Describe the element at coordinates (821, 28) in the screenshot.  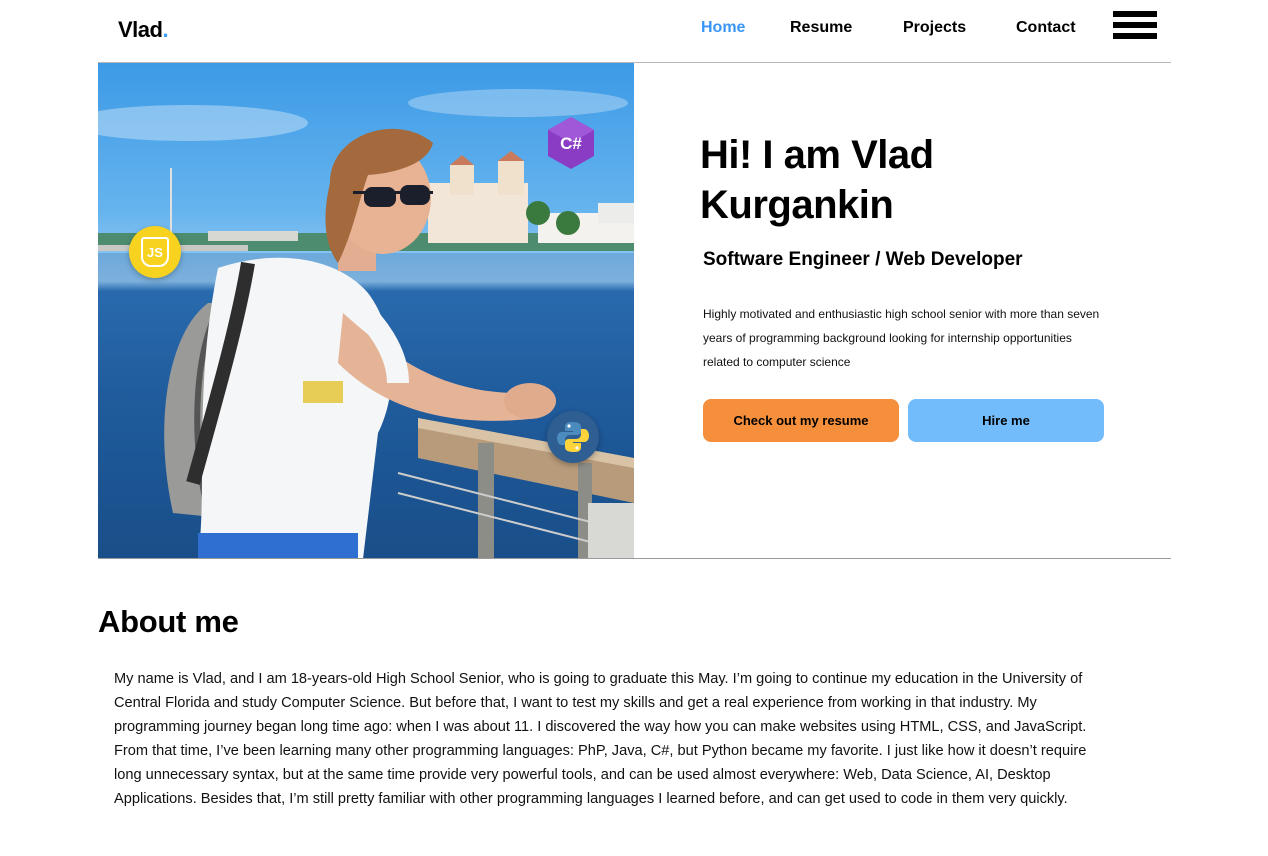
I see `nav-link-resume: Resume` at that location.